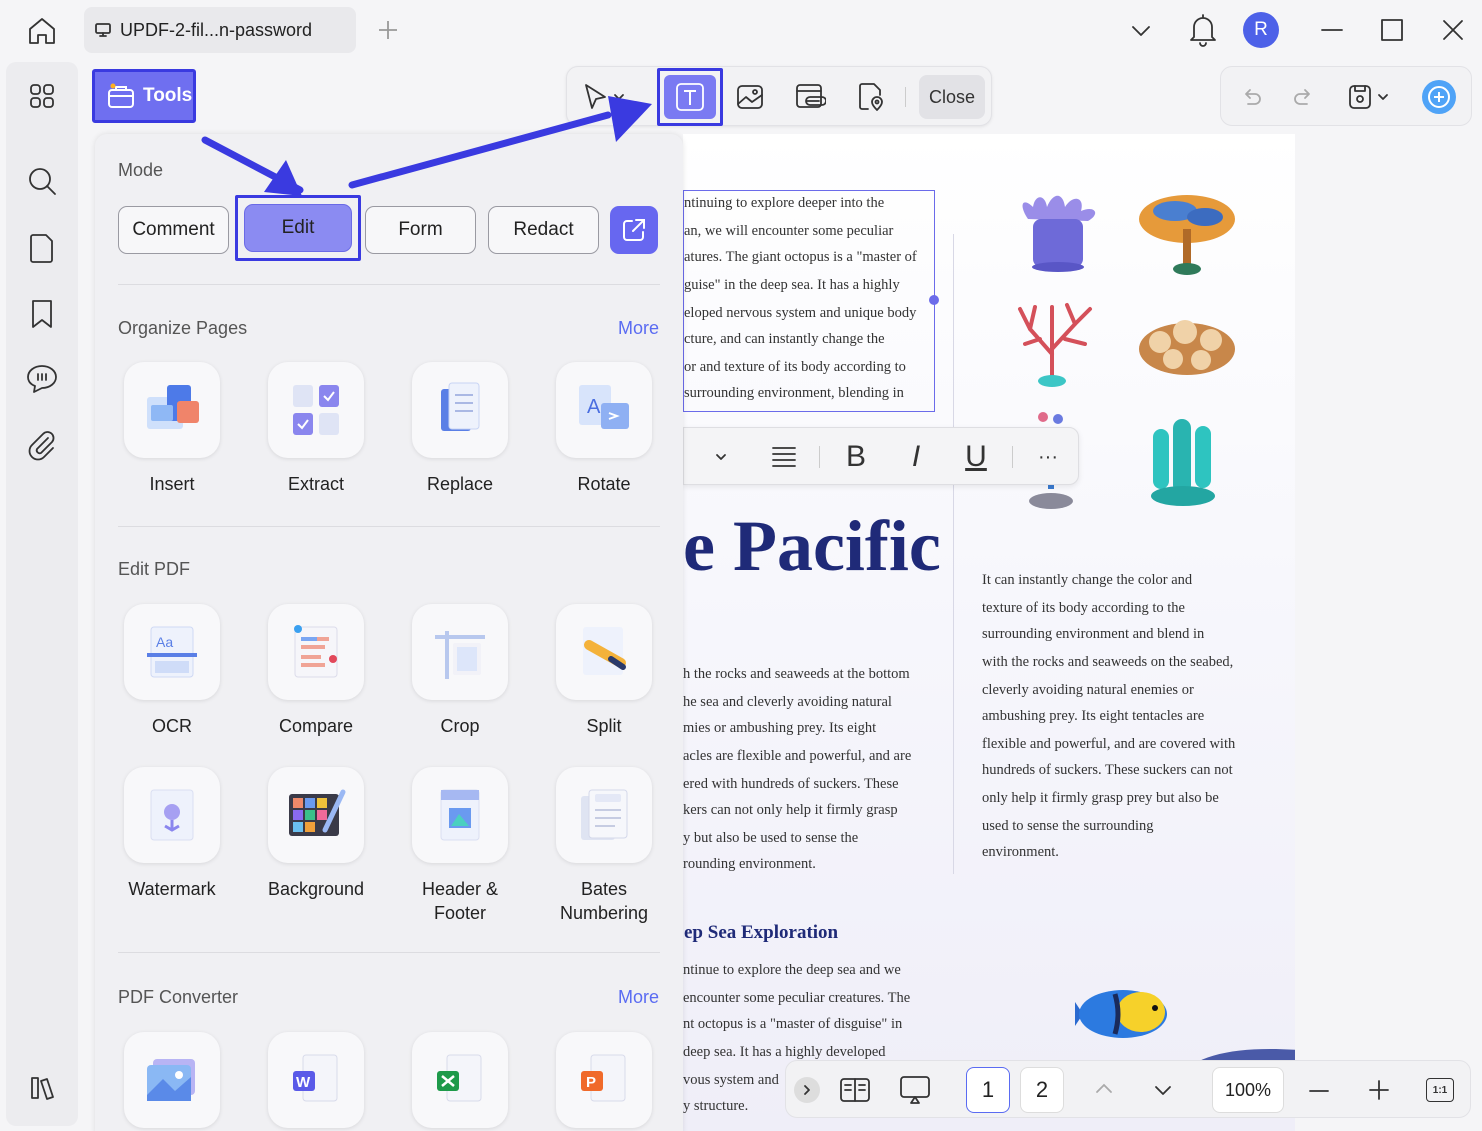  Describe the element at coordinates (1375, 97) in the screenshot. I see `save-button` at that location.